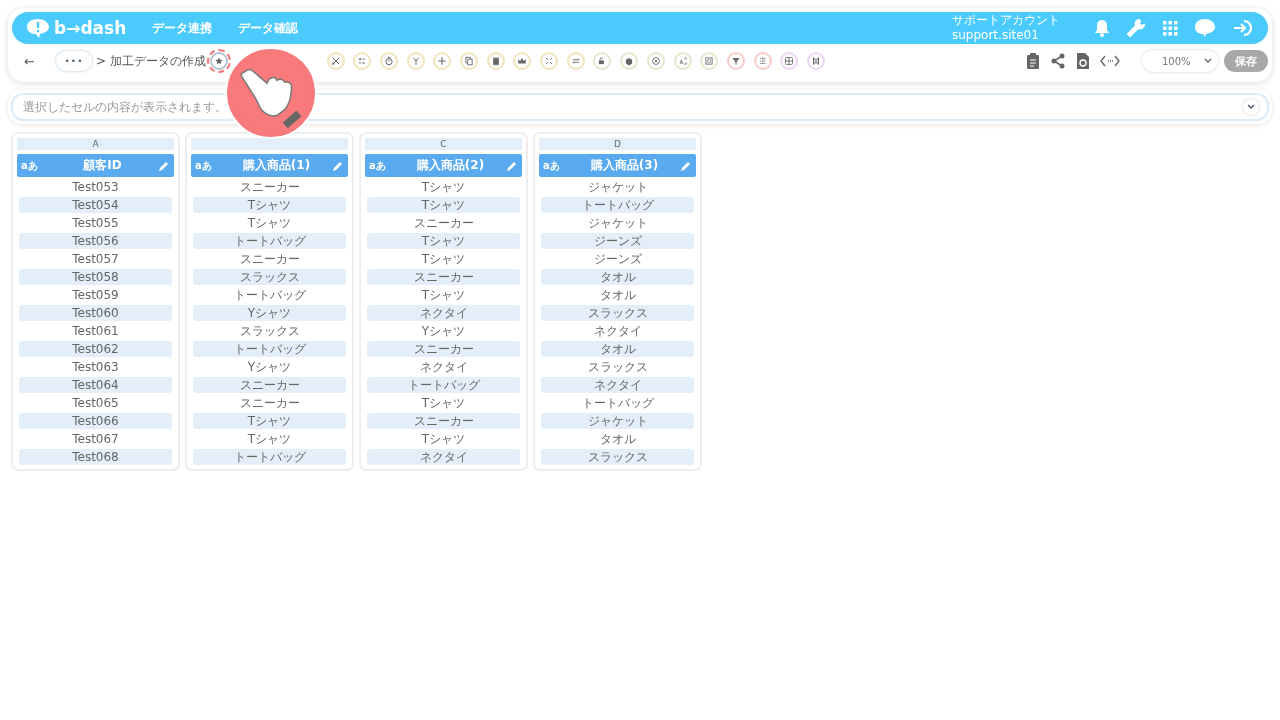 Image resolution: width=1280 pixels, height=720 pixels. What do you see at coordinates (789, 61) in the screenshot?
I see `grid-tool-button` at bounding box center [789, 61].